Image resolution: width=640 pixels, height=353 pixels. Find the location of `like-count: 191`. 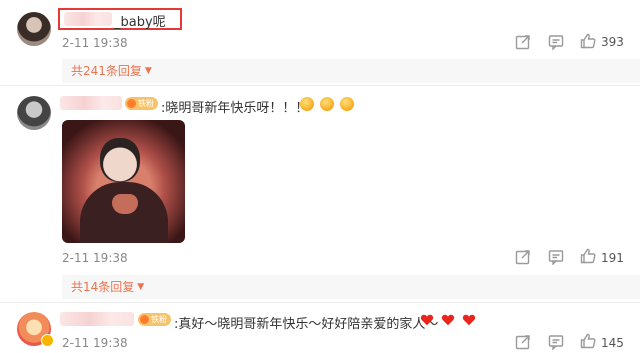

like-count: 191 is located at coordinates (612, 258).